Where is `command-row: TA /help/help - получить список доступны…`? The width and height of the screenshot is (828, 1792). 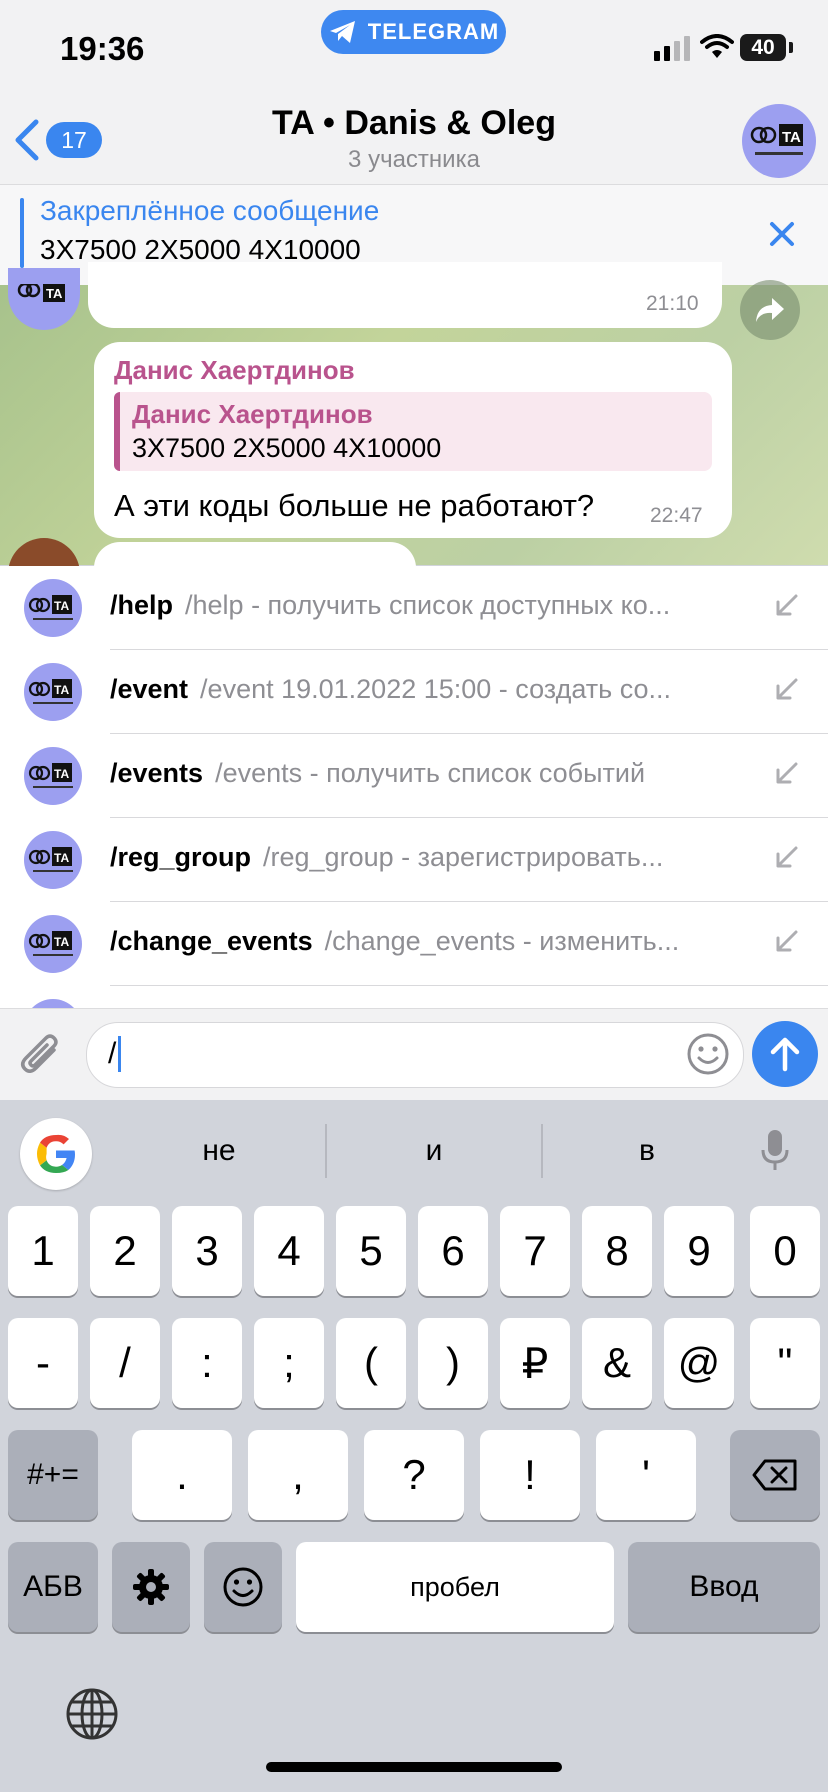 command-row: TA /help/help - получить список доступны… is located at coordinates (414, 608).